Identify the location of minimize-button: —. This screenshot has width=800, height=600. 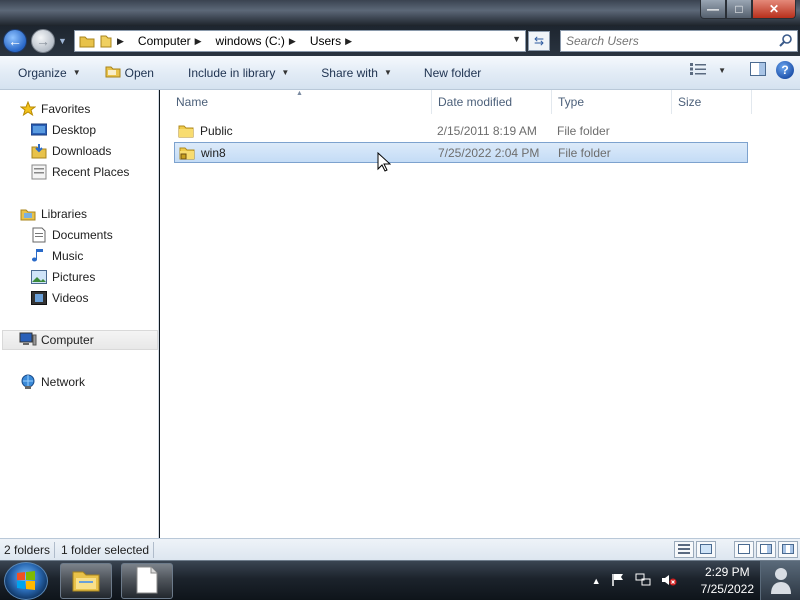
(713, 9).